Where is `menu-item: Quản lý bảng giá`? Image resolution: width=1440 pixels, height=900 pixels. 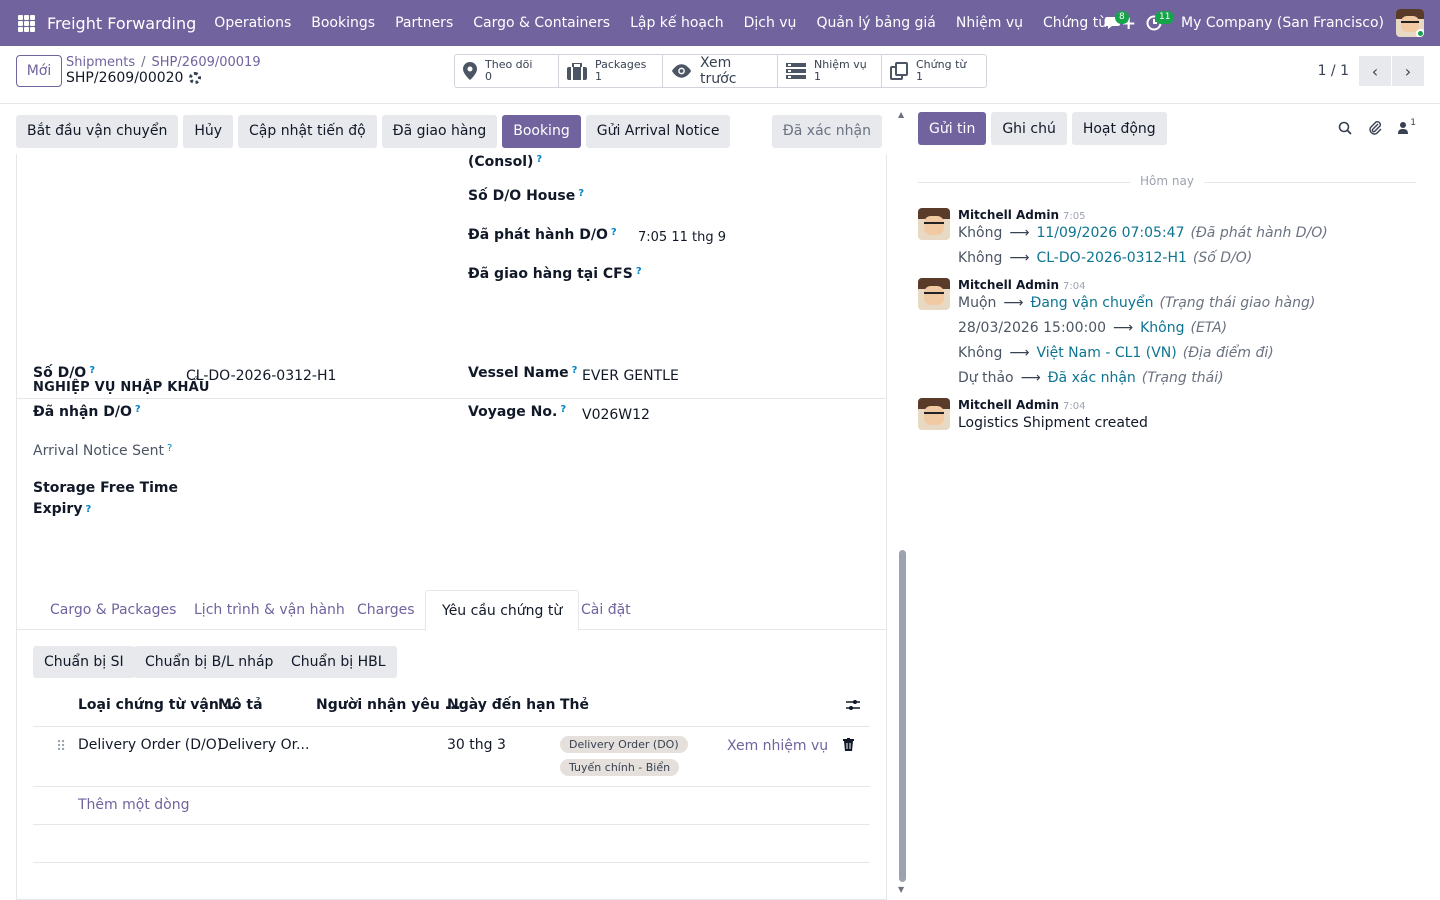 menu-item: Quản lý bảng giá is located at coordinates (875, 23).